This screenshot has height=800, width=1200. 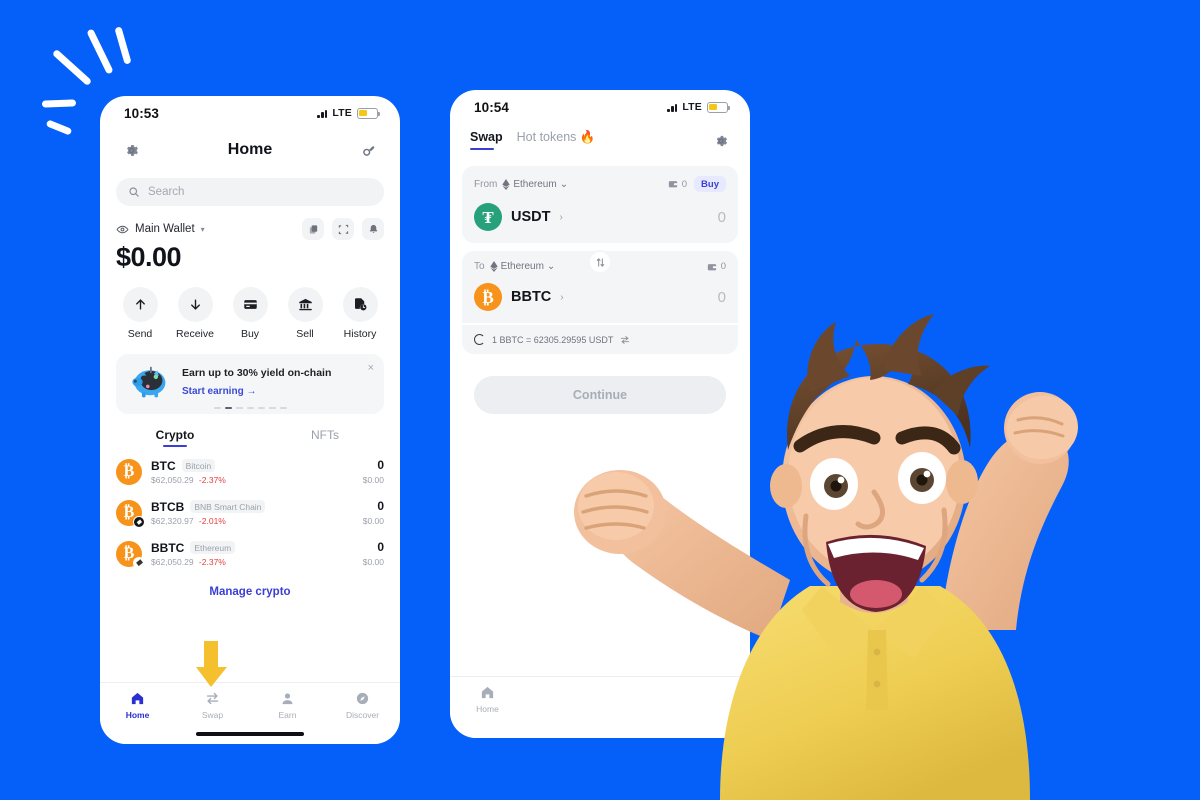 I want to click on quick-action-sell: Sell, so click(x=305, y=313).